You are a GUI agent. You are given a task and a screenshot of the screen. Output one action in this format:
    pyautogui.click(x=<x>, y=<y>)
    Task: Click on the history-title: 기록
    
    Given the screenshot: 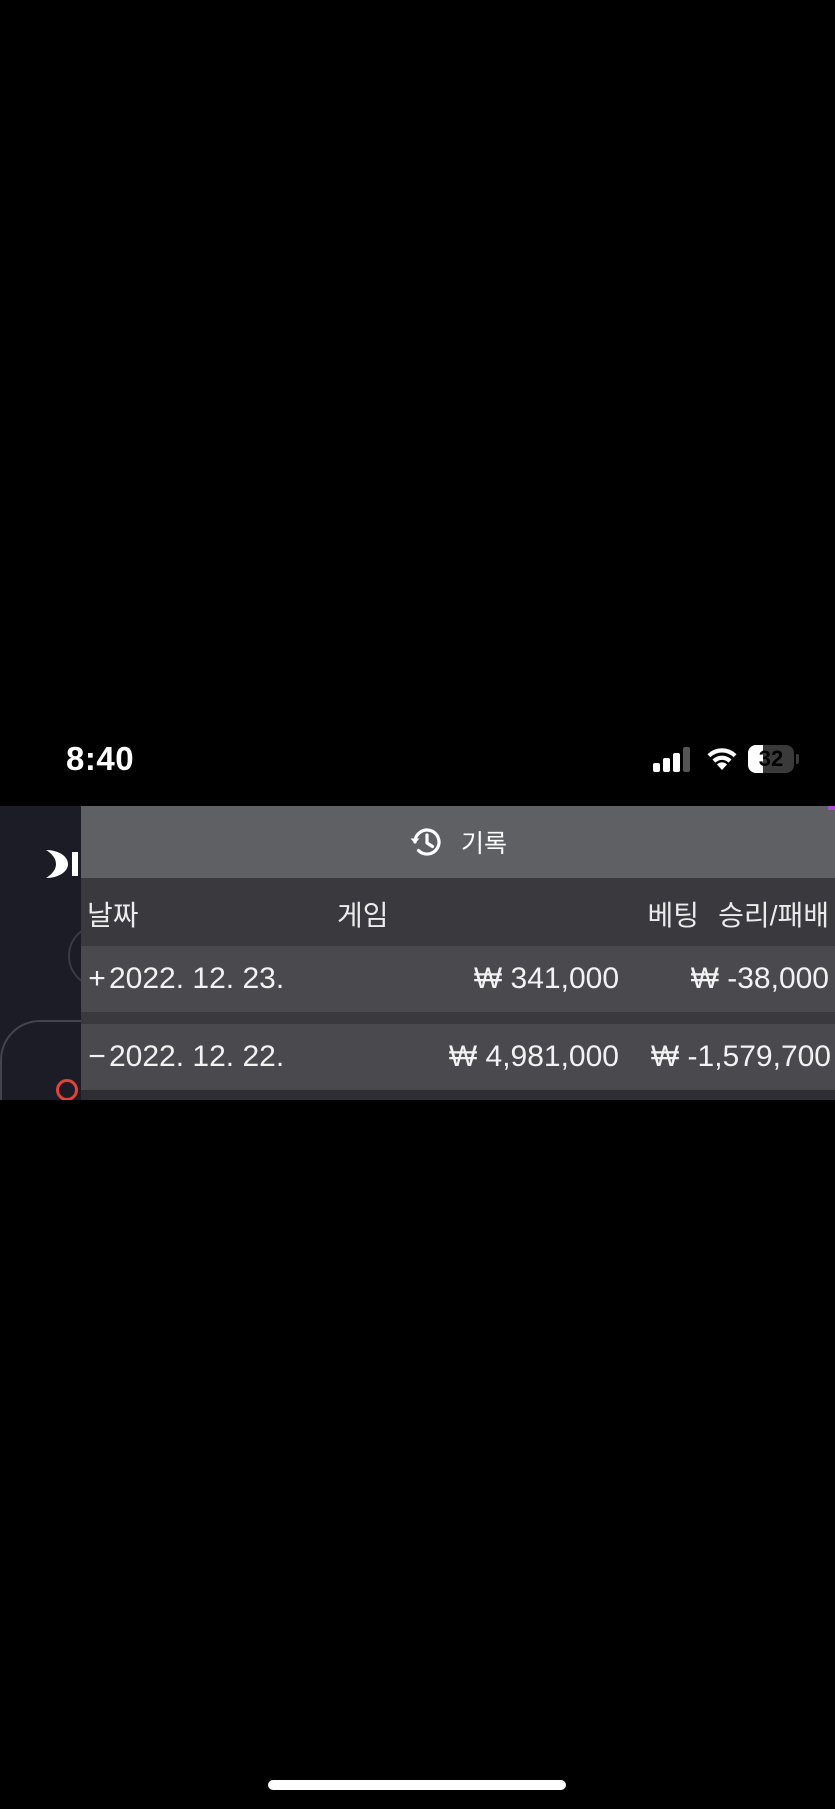 What is the action you would take?
    pyautogui.click(x=483, y=844)
    